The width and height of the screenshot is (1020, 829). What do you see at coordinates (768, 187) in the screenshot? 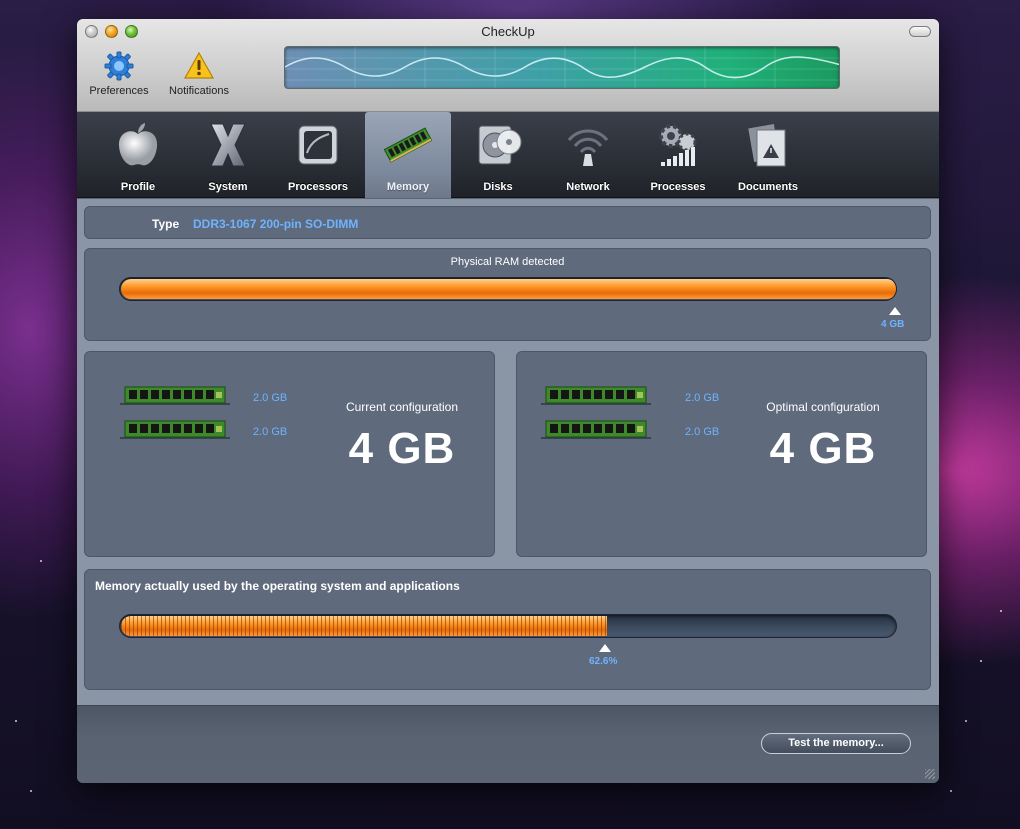
I see `tab-label: Documents` at bounding box center [768, 187].